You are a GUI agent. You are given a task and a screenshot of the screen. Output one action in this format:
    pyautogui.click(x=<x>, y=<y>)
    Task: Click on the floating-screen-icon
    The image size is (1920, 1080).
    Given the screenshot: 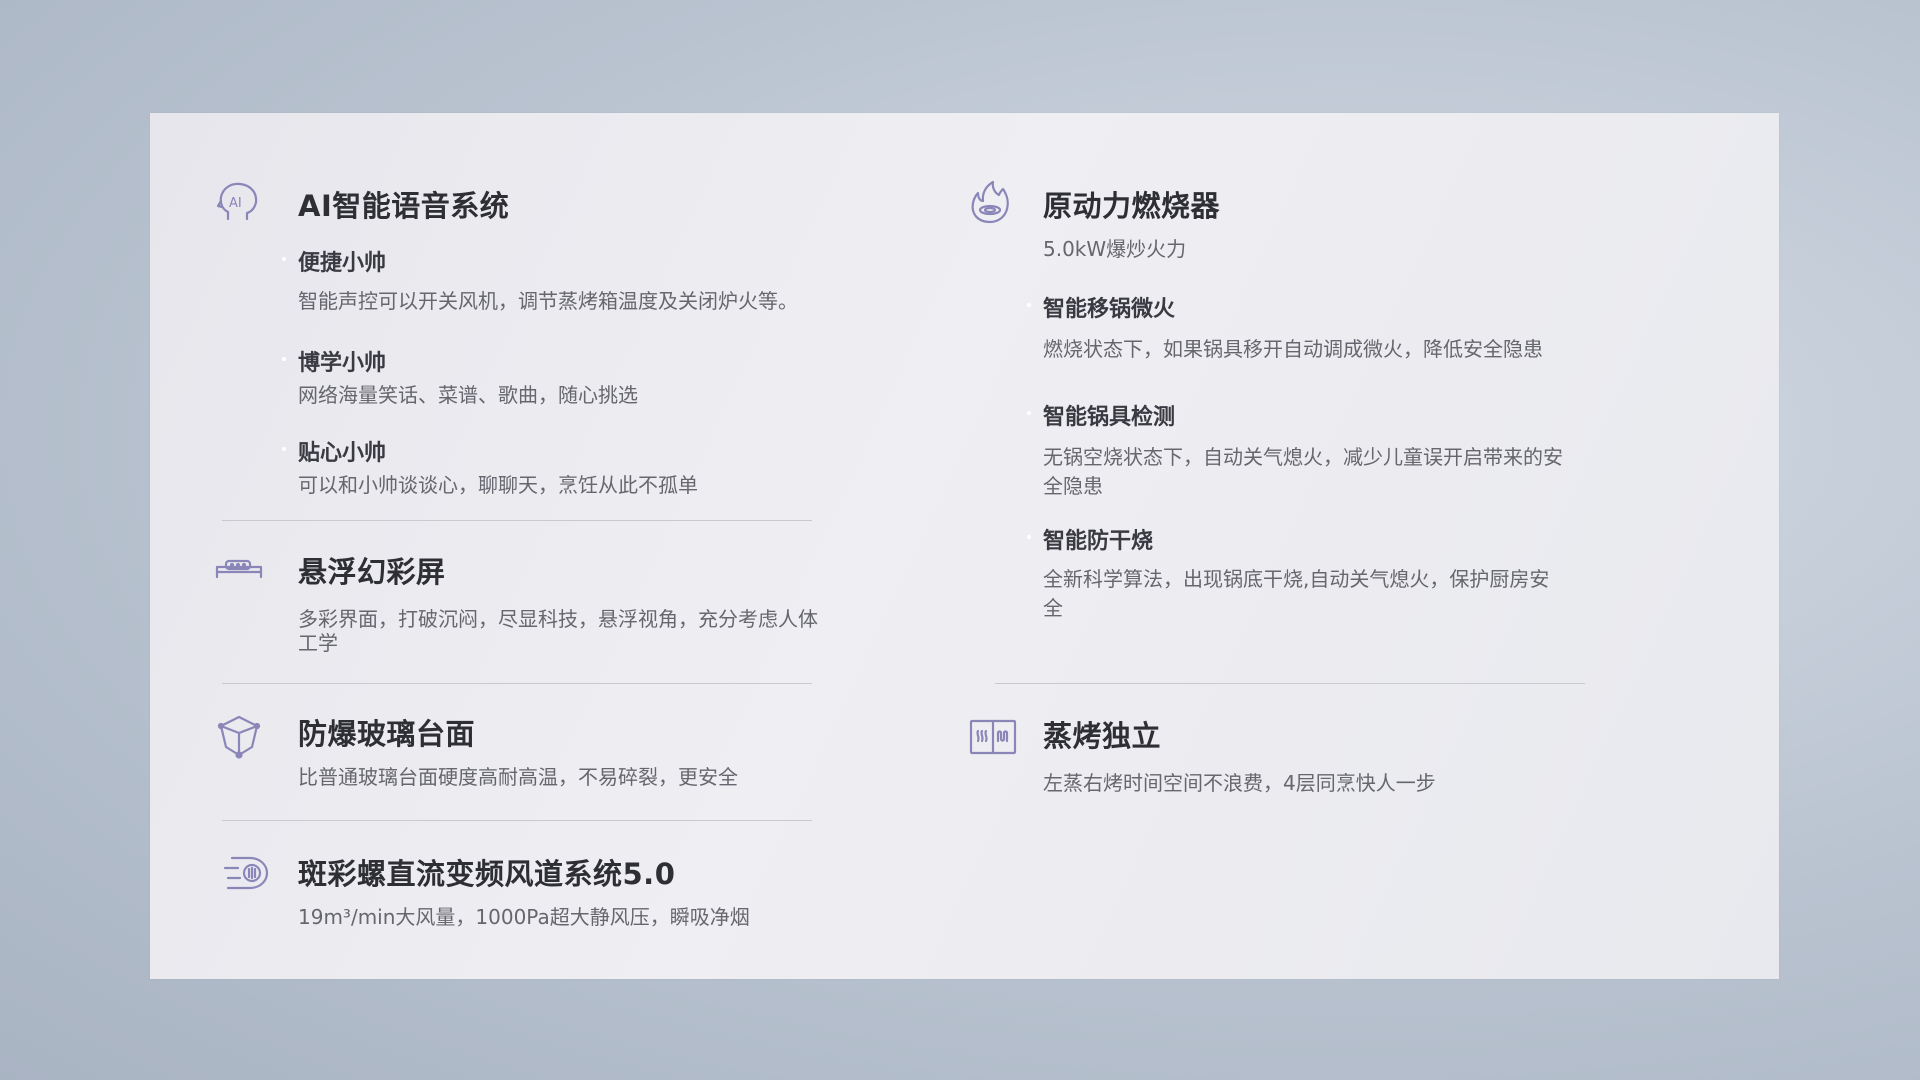 What is the action you would take?
    pyautogui.click(x=239, y=570)
    